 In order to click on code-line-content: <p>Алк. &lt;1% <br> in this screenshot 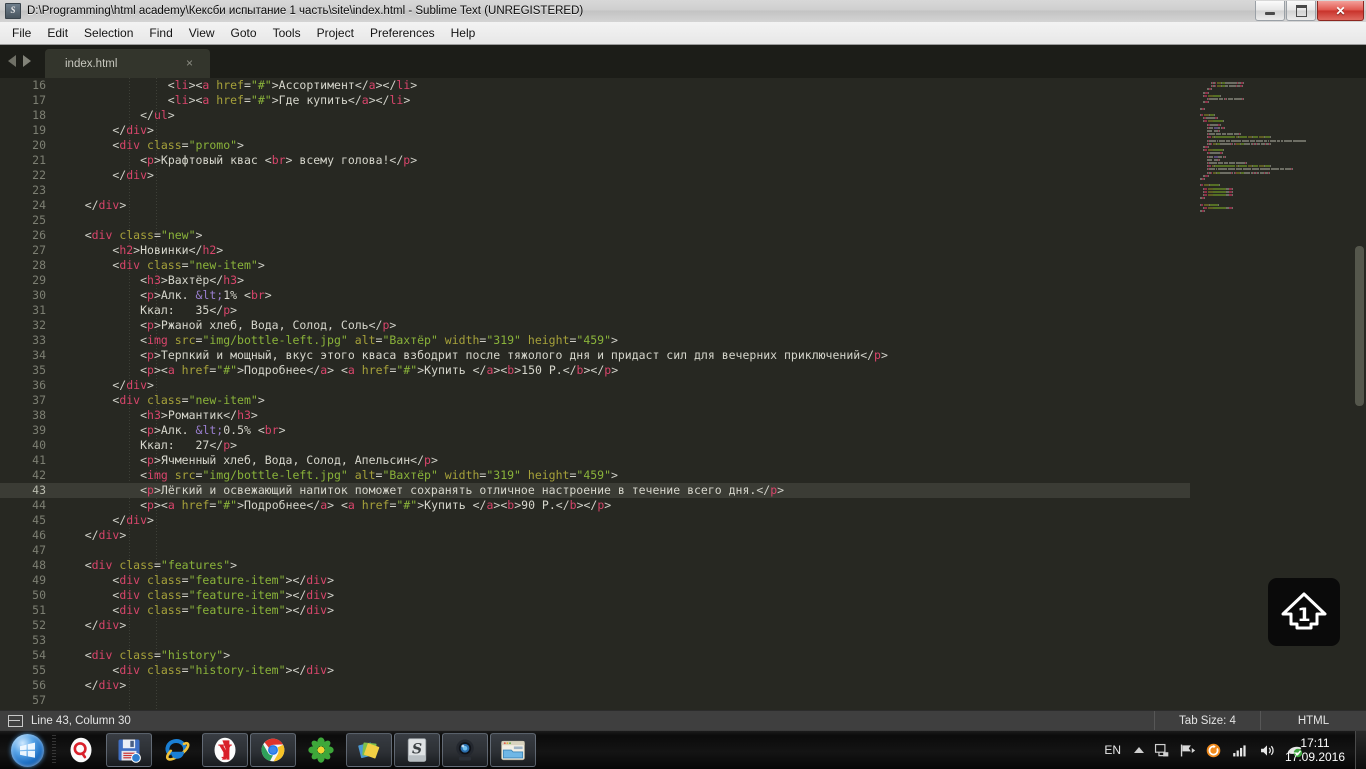, I will do `click(164, 295)`.